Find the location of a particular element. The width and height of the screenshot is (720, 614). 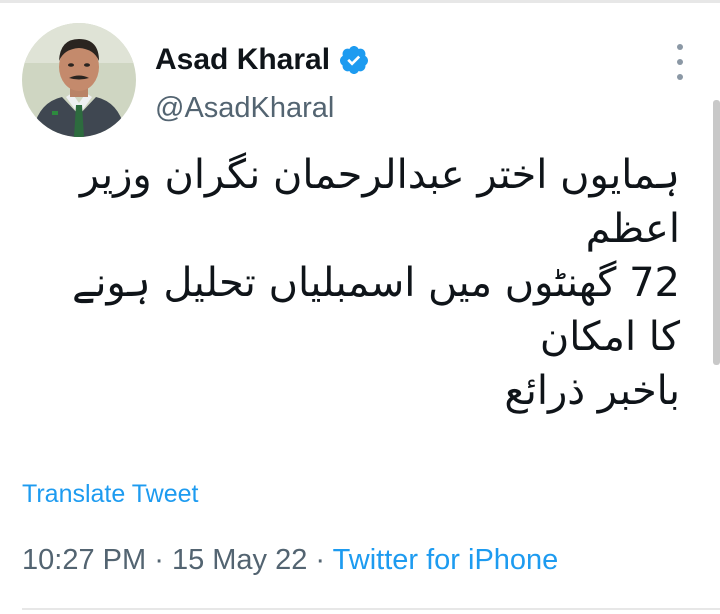

tweet-source-link: Twitter for iPhone is located at coordinates (446, 560).